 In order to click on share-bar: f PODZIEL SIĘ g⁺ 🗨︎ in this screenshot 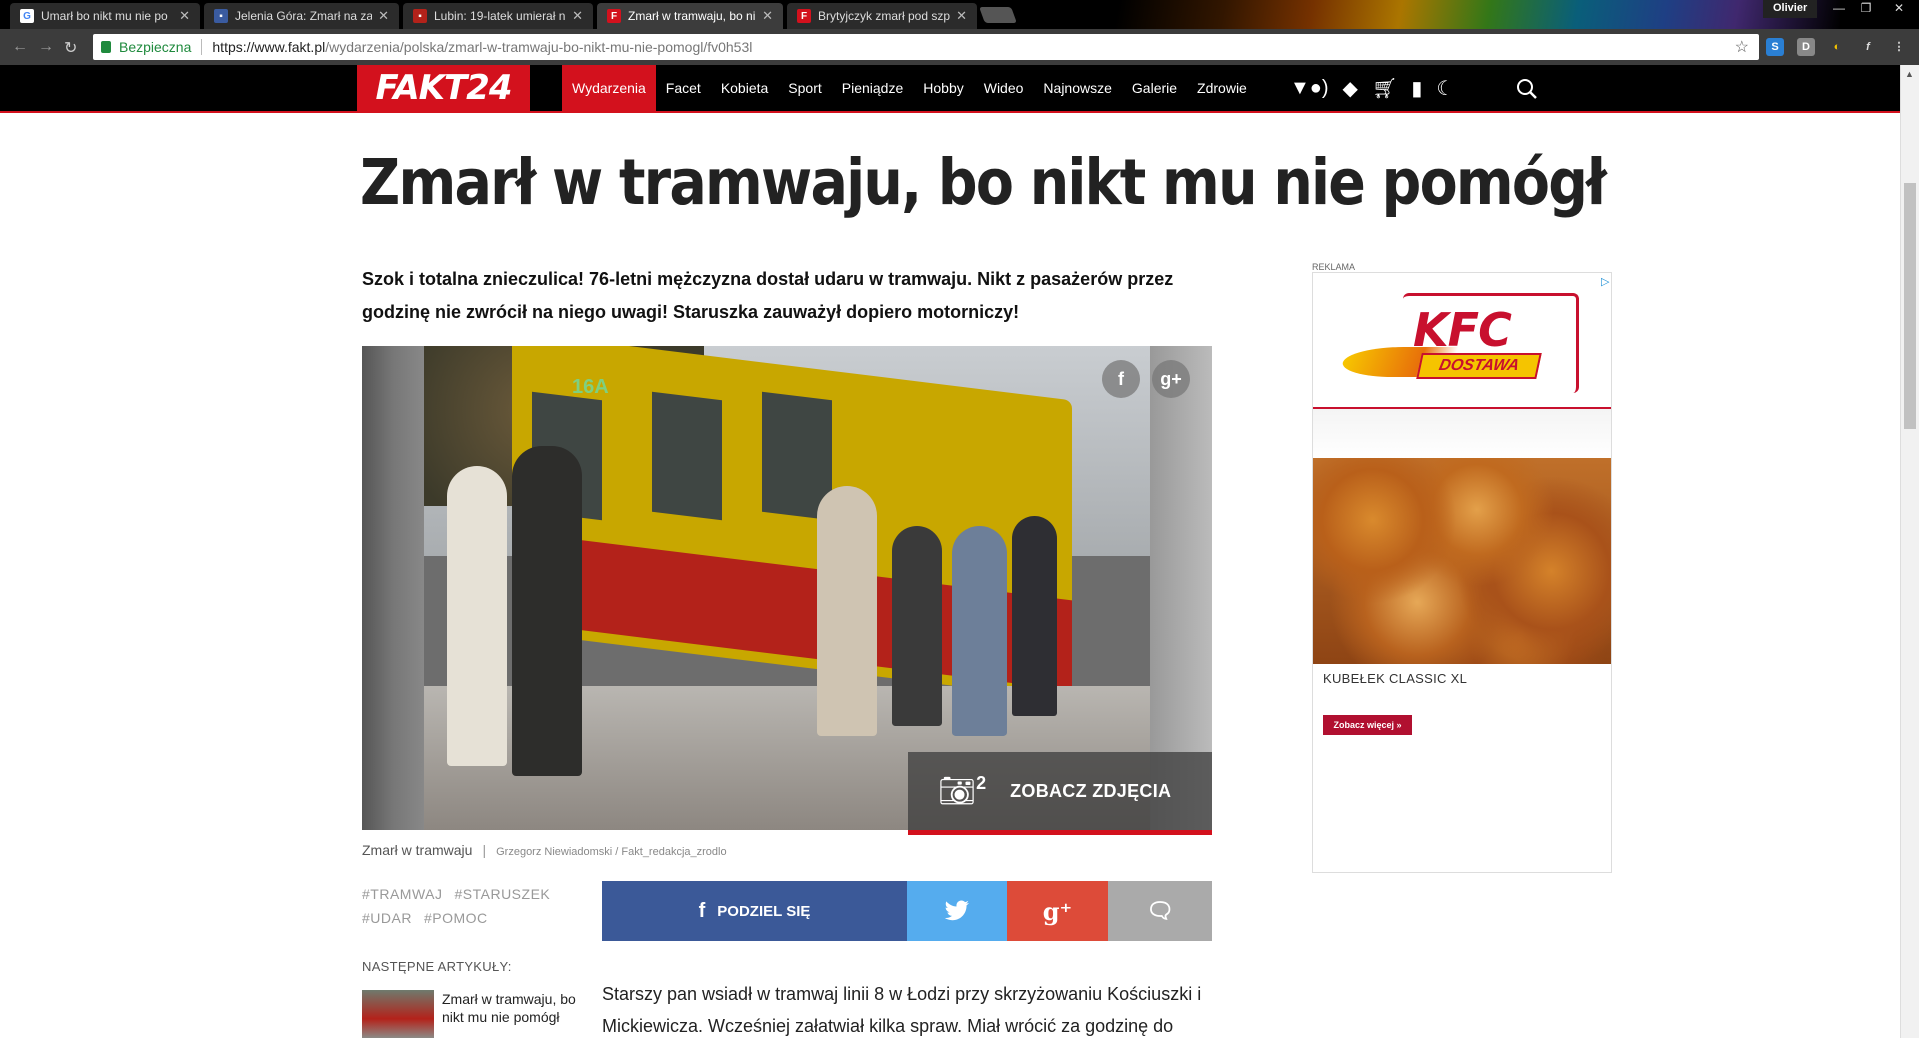, I will do `click(907, 911)`.